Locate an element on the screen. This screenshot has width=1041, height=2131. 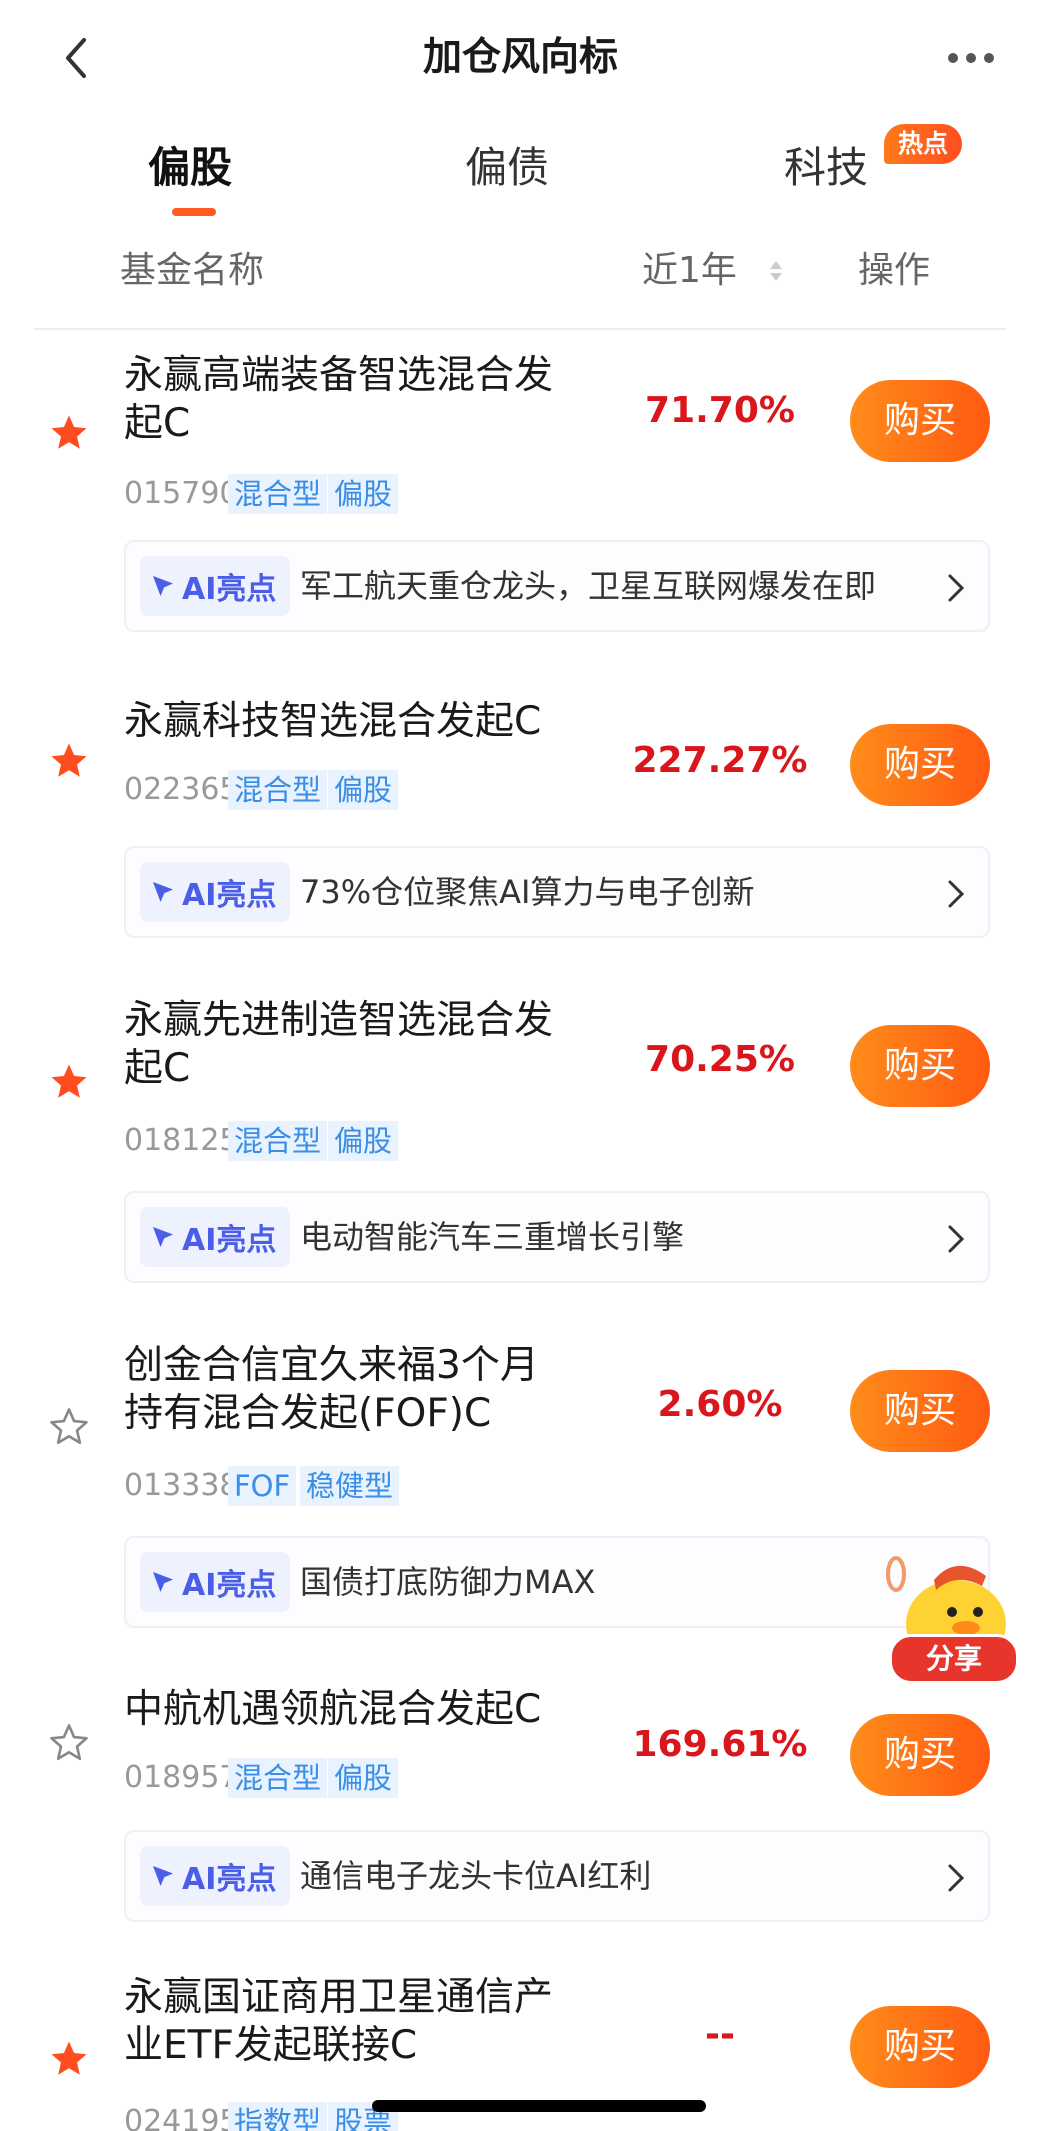
ai-highlight-row: AI亮点 国债打底防御力MAX is located at coordinates (557, 1582).